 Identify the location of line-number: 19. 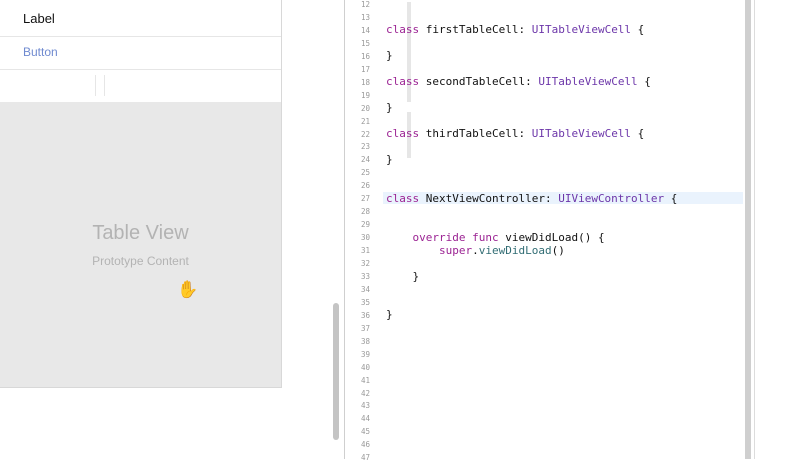
(357, 96).